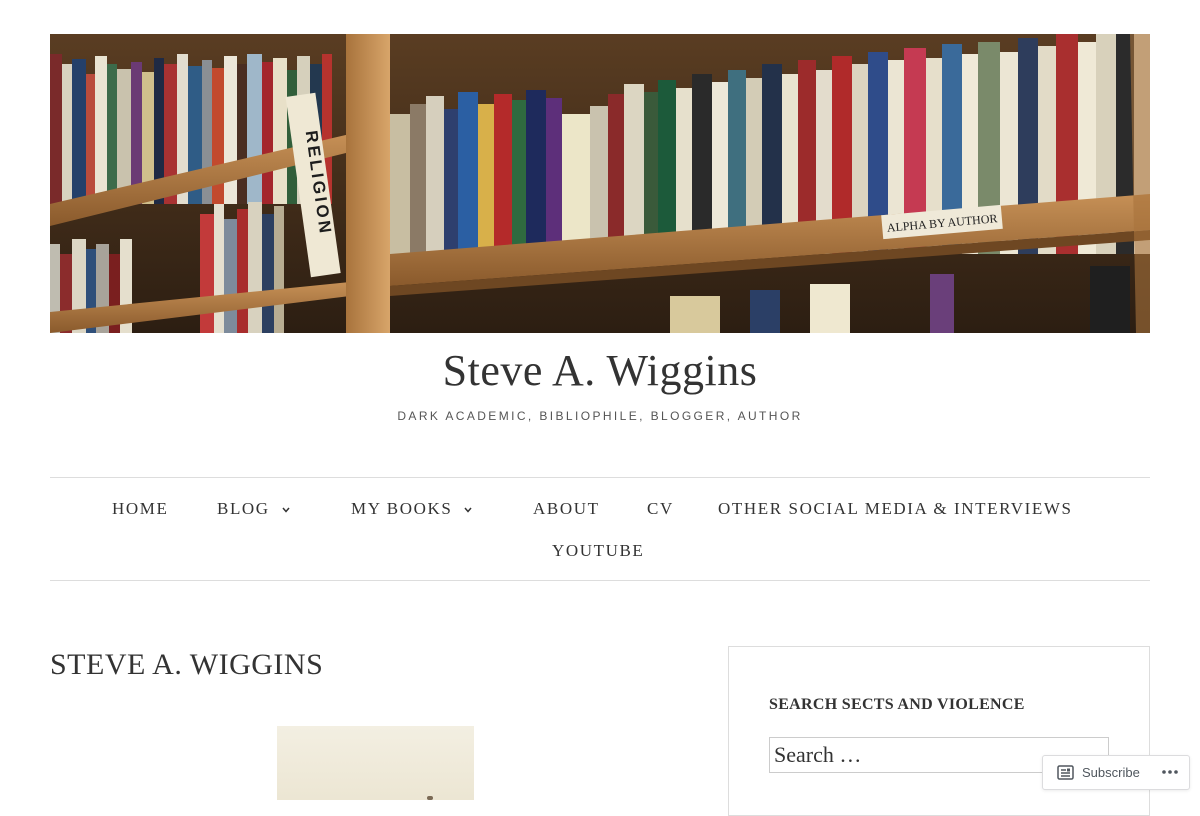  What do you see at coordinates (1065, 772) in the screenshot?
I see `reader-icon` at bounding box center [1065, 772].